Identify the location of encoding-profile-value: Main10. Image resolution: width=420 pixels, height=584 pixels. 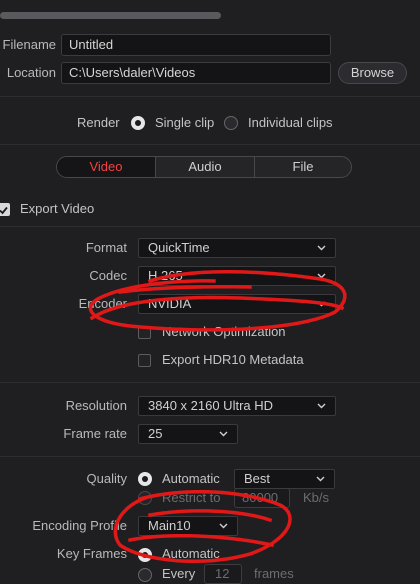
(169, 525).